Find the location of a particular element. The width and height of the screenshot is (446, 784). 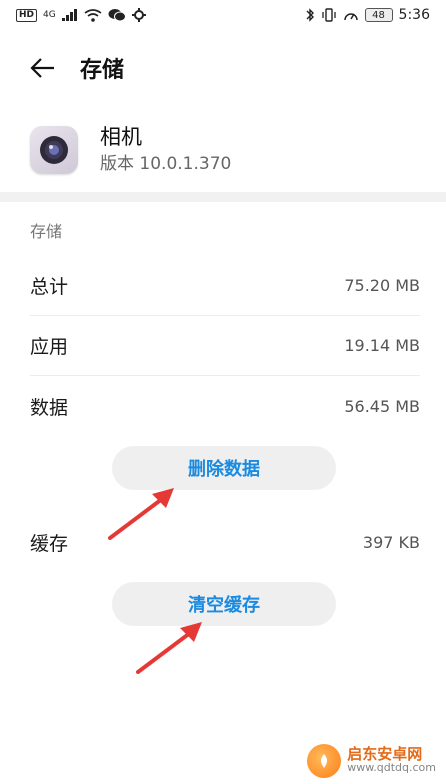

delete-data-button: 删除数据 is located at coordinates (224, 468).